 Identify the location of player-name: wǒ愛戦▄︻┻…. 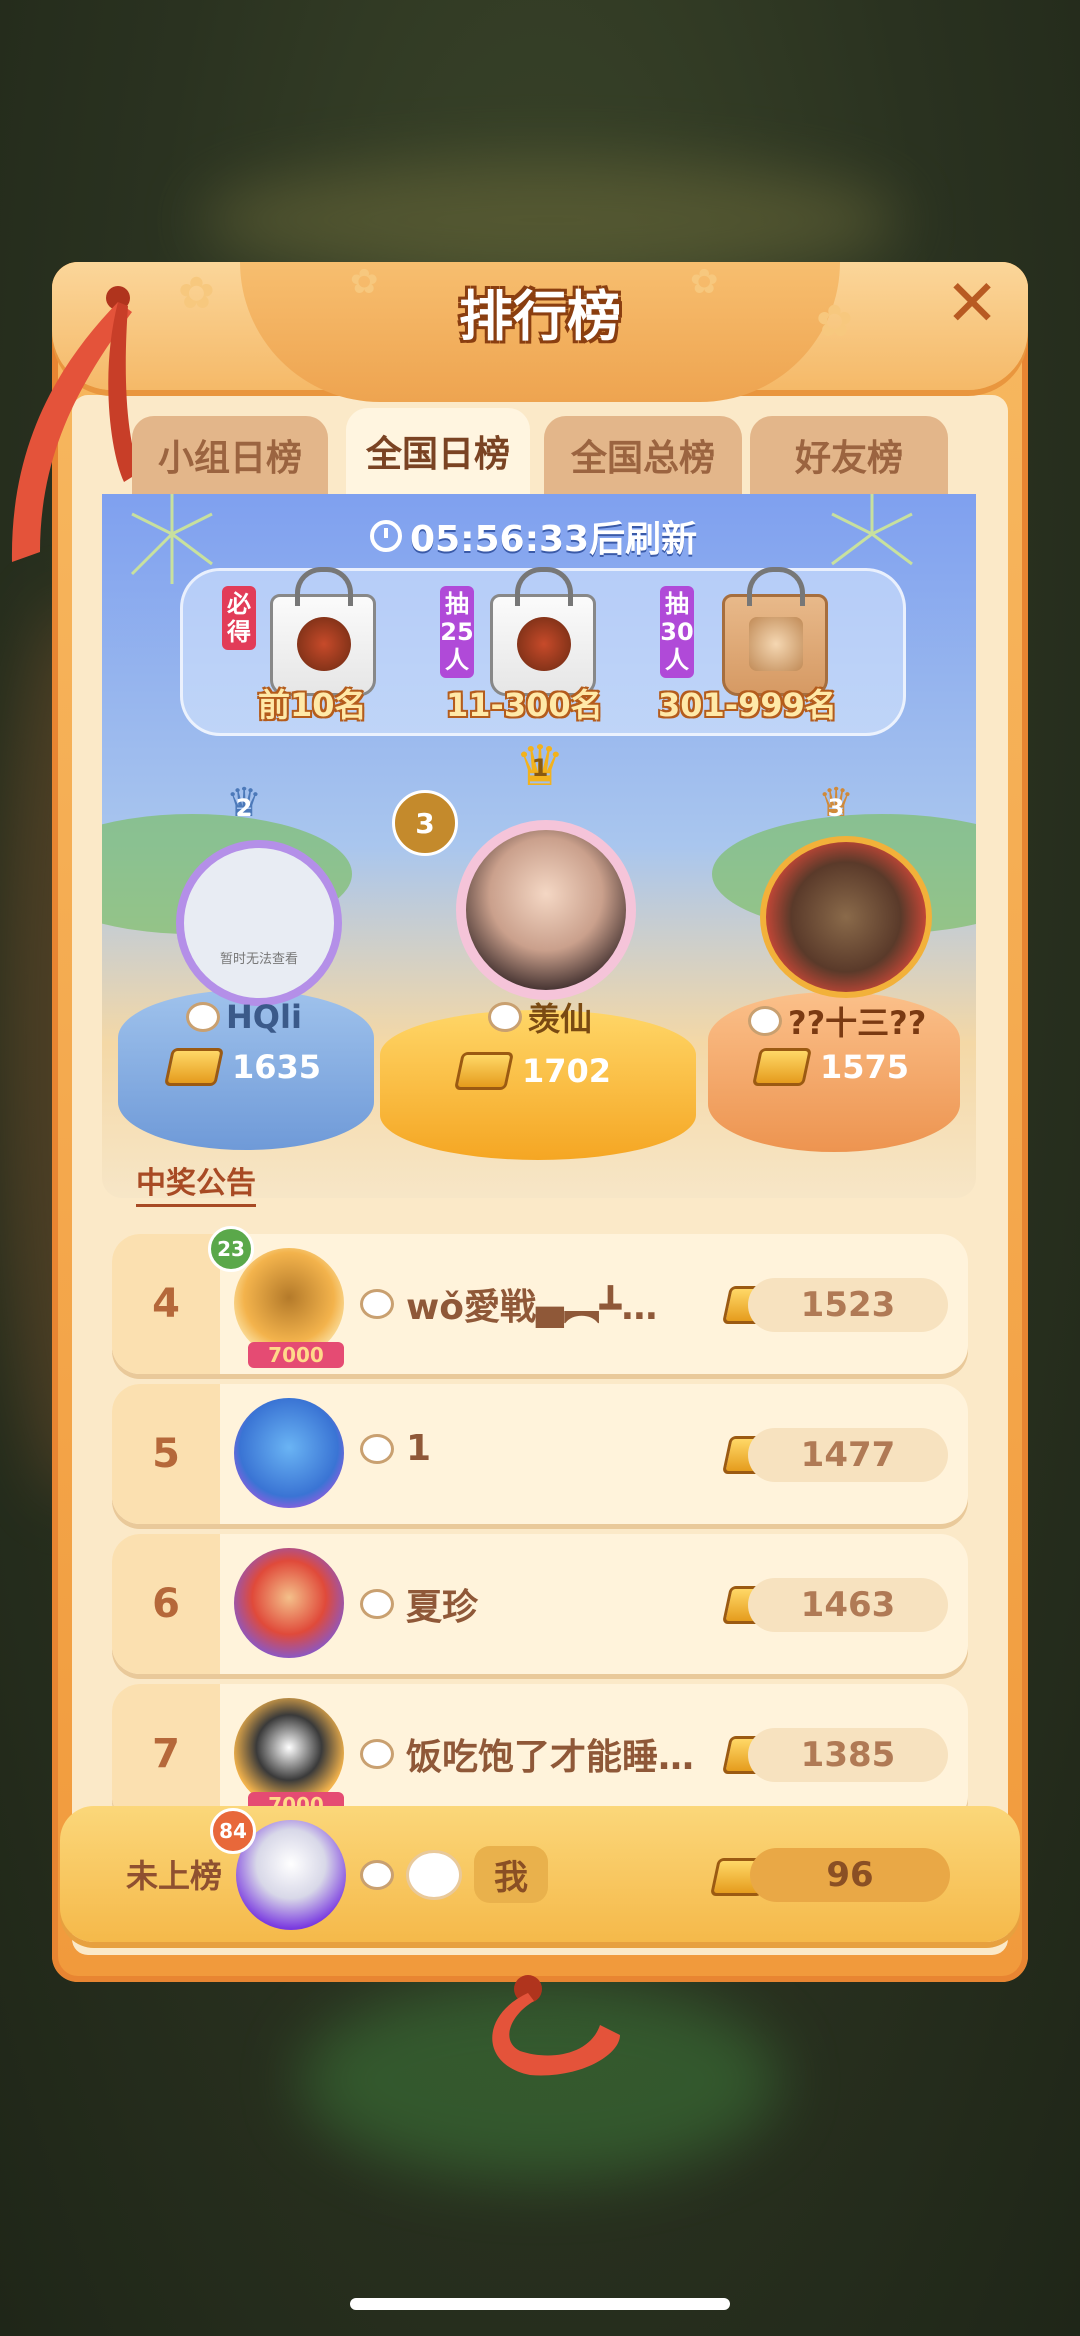
(508, 1304).